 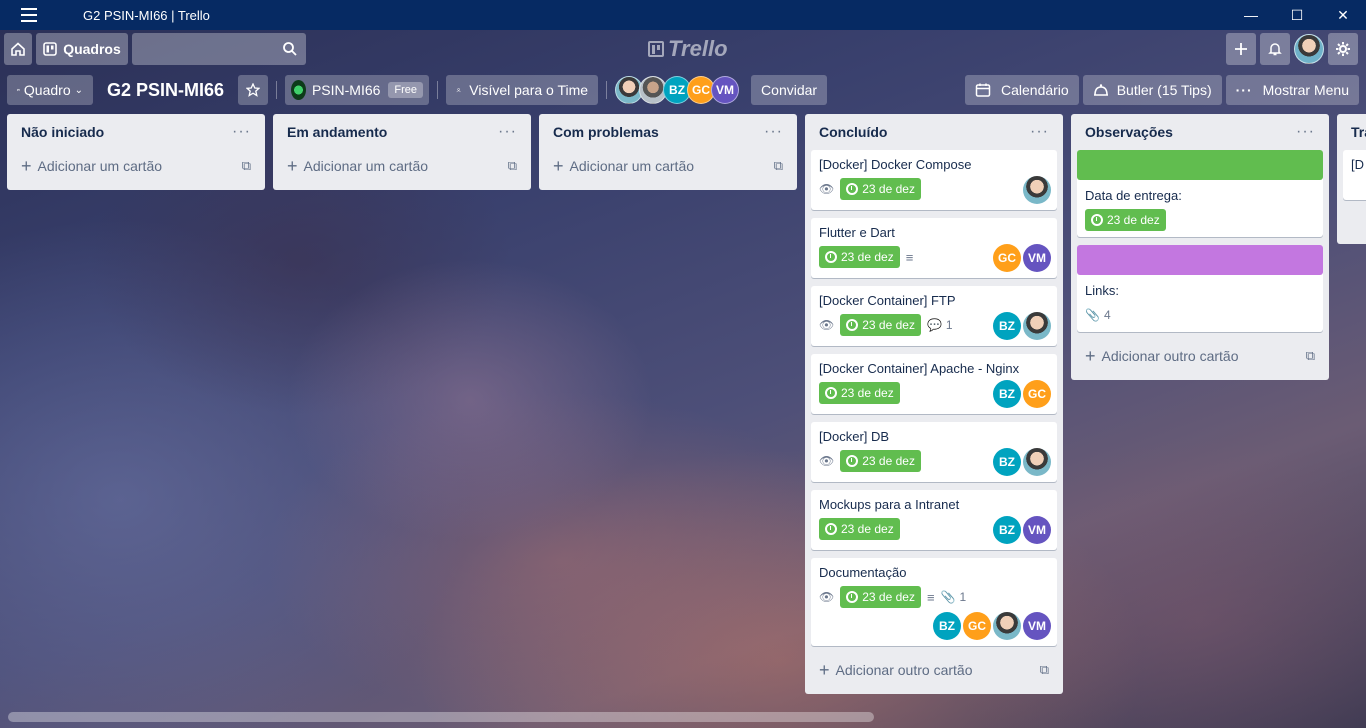 What do you see at coordinates (219, 49) in the screenshot?
I see `search-input` at bounding box center [219, 49].